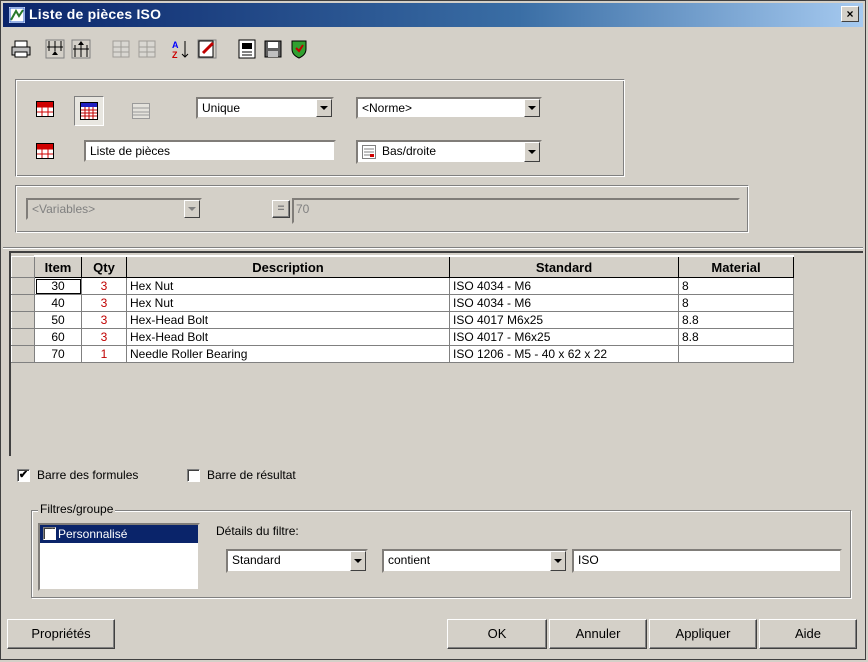  What do you see at coordinates (707, 561) in the screenshot?
I see `filter-value-input: ISO` at bounding box center [707, 561].